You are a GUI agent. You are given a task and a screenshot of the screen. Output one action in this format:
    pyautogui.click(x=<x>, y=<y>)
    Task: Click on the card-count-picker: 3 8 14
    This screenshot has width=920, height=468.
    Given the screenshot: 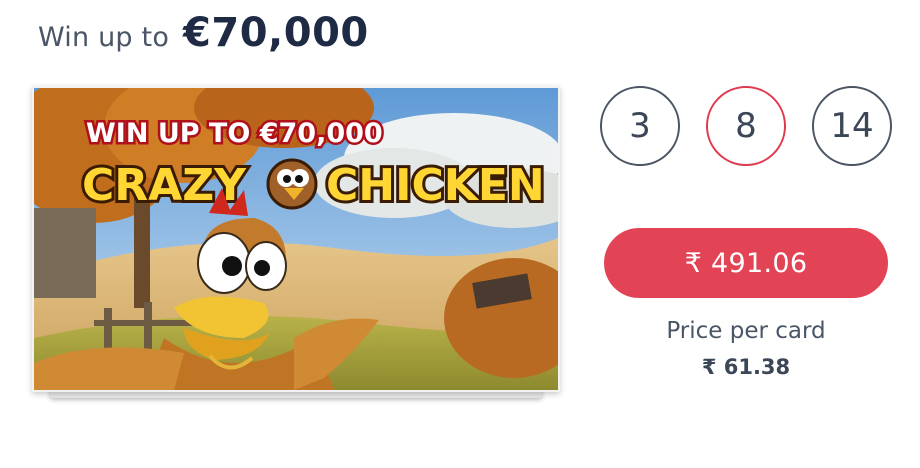 What is the action you would take?
    pyautogui.click(x=746, y=126)
    